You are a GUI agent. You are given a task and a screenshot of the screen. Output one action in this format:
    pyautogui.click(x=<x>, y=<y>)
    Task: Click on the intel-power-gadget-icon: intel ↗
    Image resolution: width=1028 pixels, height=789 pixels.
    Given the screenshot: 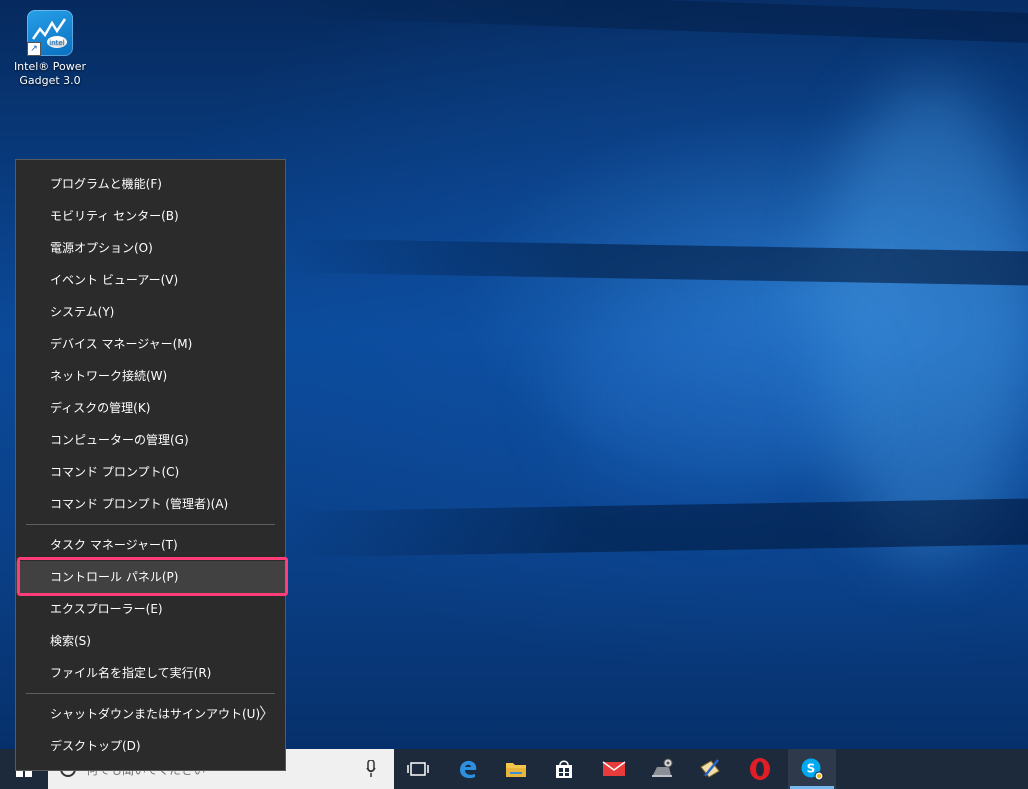 What is the action you would take?
    pyautogui.click(x=50, y=33)
    